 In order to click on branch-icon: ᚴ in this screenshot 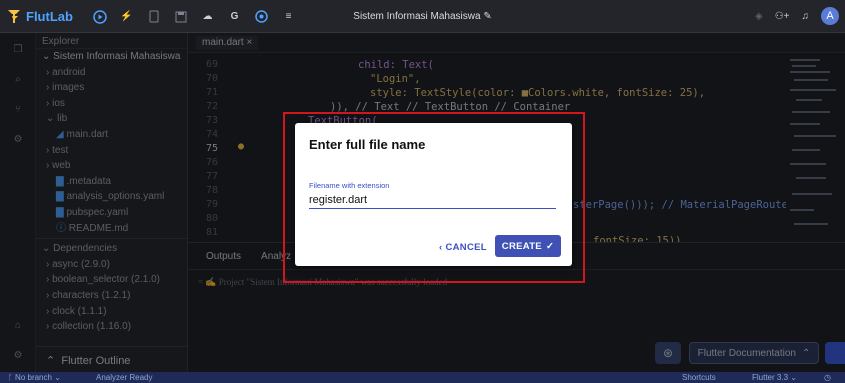, I will do `click(10, 377)`.